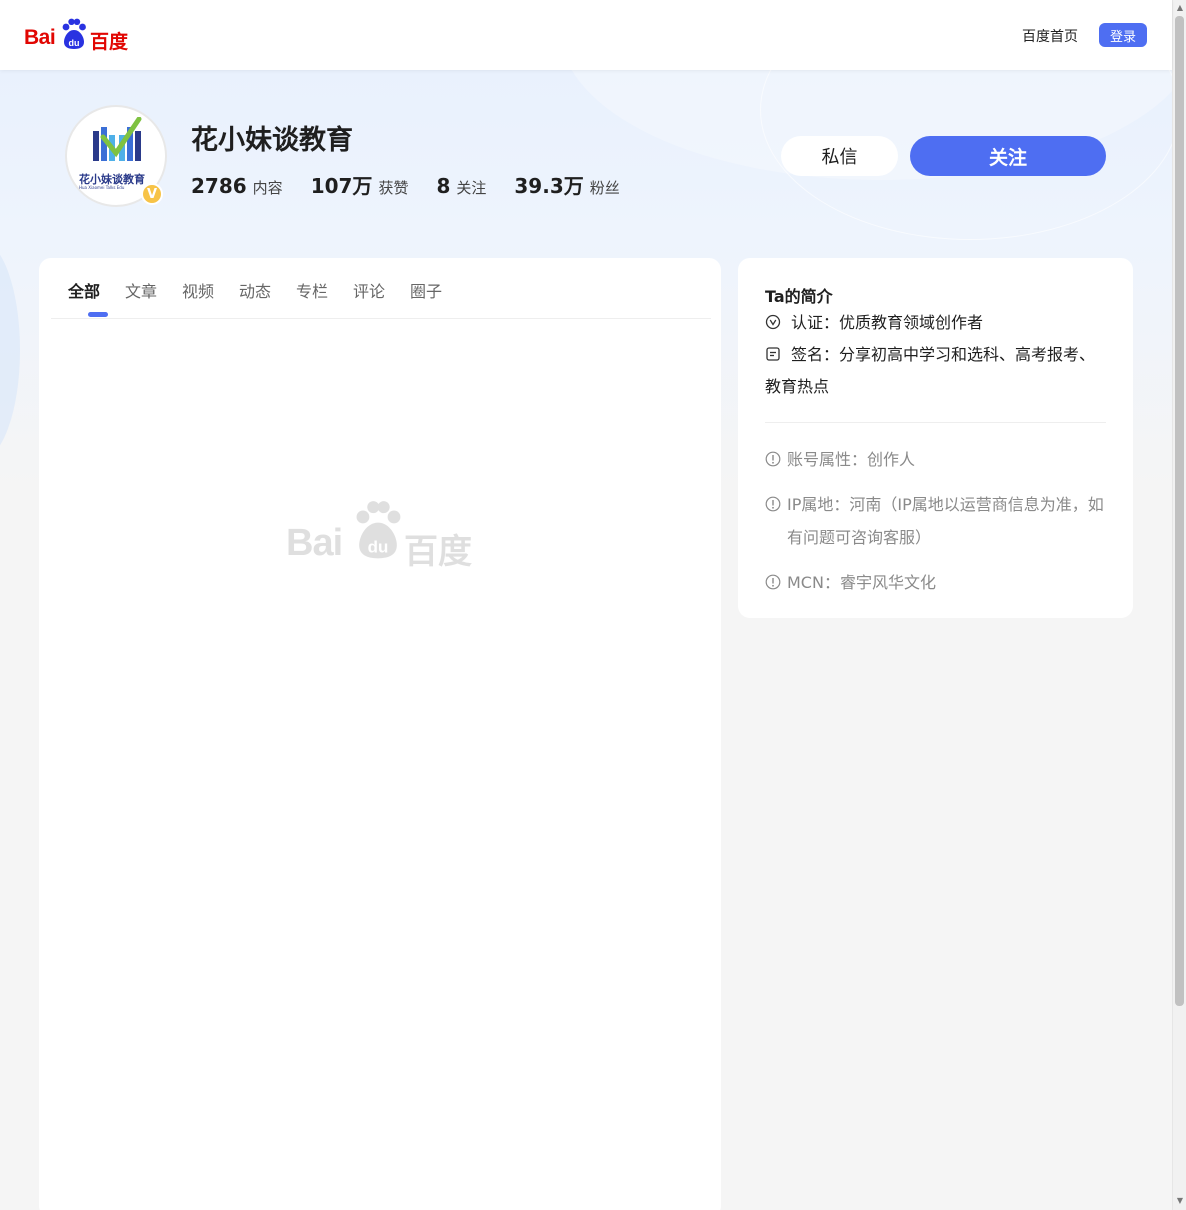 The height and width of the screenshot is (1210, 1186). What do you see at coordinates (797, 386) in the screenshot?
I see `signature-text-line2: 教育热点` at bounding box center [797, 386].